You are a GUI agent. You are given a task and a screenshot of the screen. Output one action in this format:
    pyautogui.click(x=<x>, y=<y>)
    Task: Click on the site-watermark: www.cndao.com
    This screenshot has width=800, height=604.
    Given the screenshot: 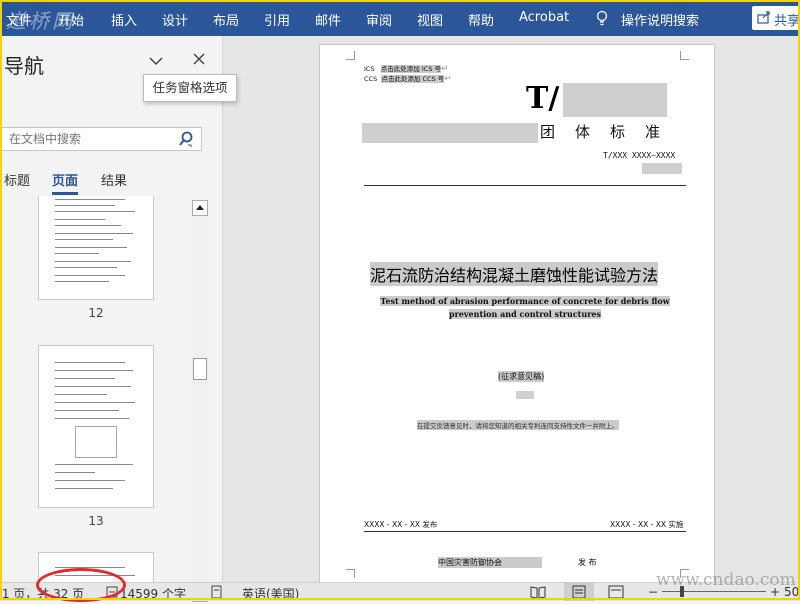 What is the action you would take?
    pyautogui.click(x=726, y=580)
    